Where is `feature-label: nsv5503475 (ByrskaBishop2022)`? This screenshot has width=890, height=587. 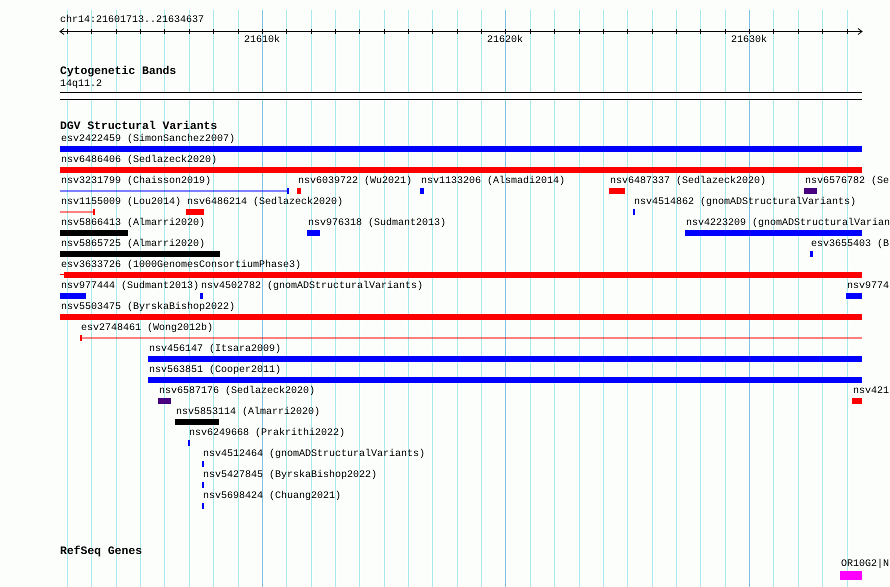 feature-label: nsv5503475 (ByrskaBishop2022) is located at coordinates (148, 308).